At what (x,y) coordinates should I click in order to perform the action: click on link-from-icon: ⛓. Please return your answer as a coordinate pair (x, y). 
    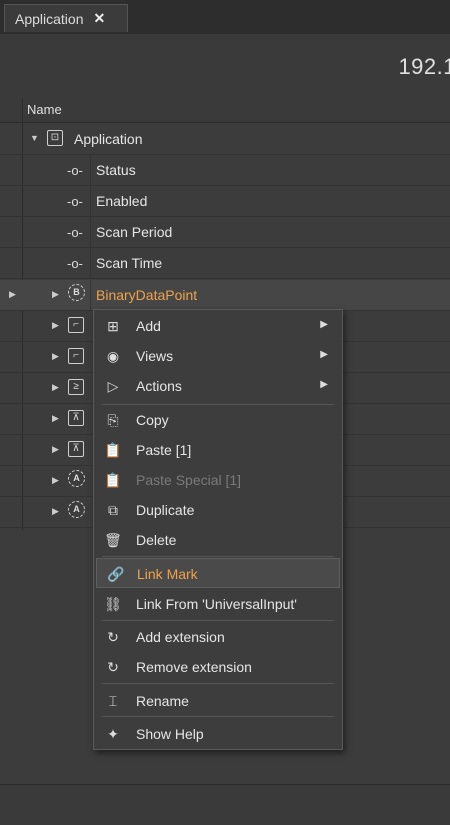
    Looking at the image, I should click on (113, 604).